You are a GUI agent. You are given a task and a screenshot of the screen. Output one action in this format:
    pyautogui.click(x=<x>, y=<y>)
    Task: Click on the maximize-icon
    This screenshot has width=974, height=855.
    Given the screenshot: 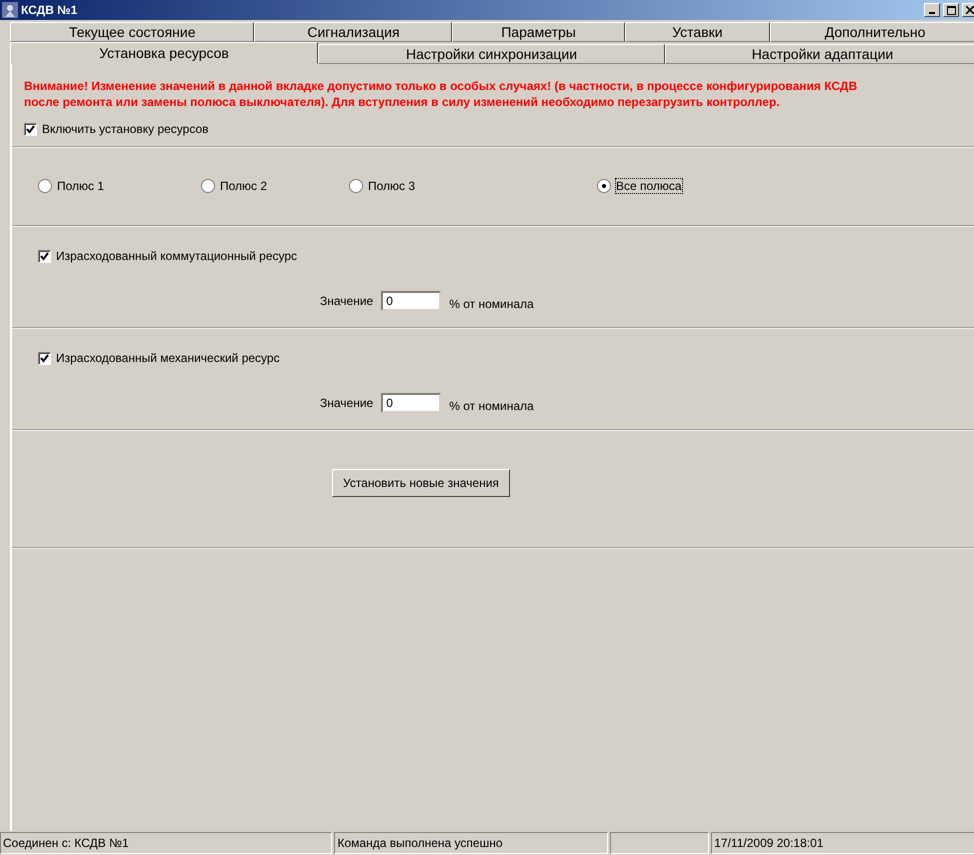 What is the action you would take?
    pyautogui.click(x=951, y=10)
    